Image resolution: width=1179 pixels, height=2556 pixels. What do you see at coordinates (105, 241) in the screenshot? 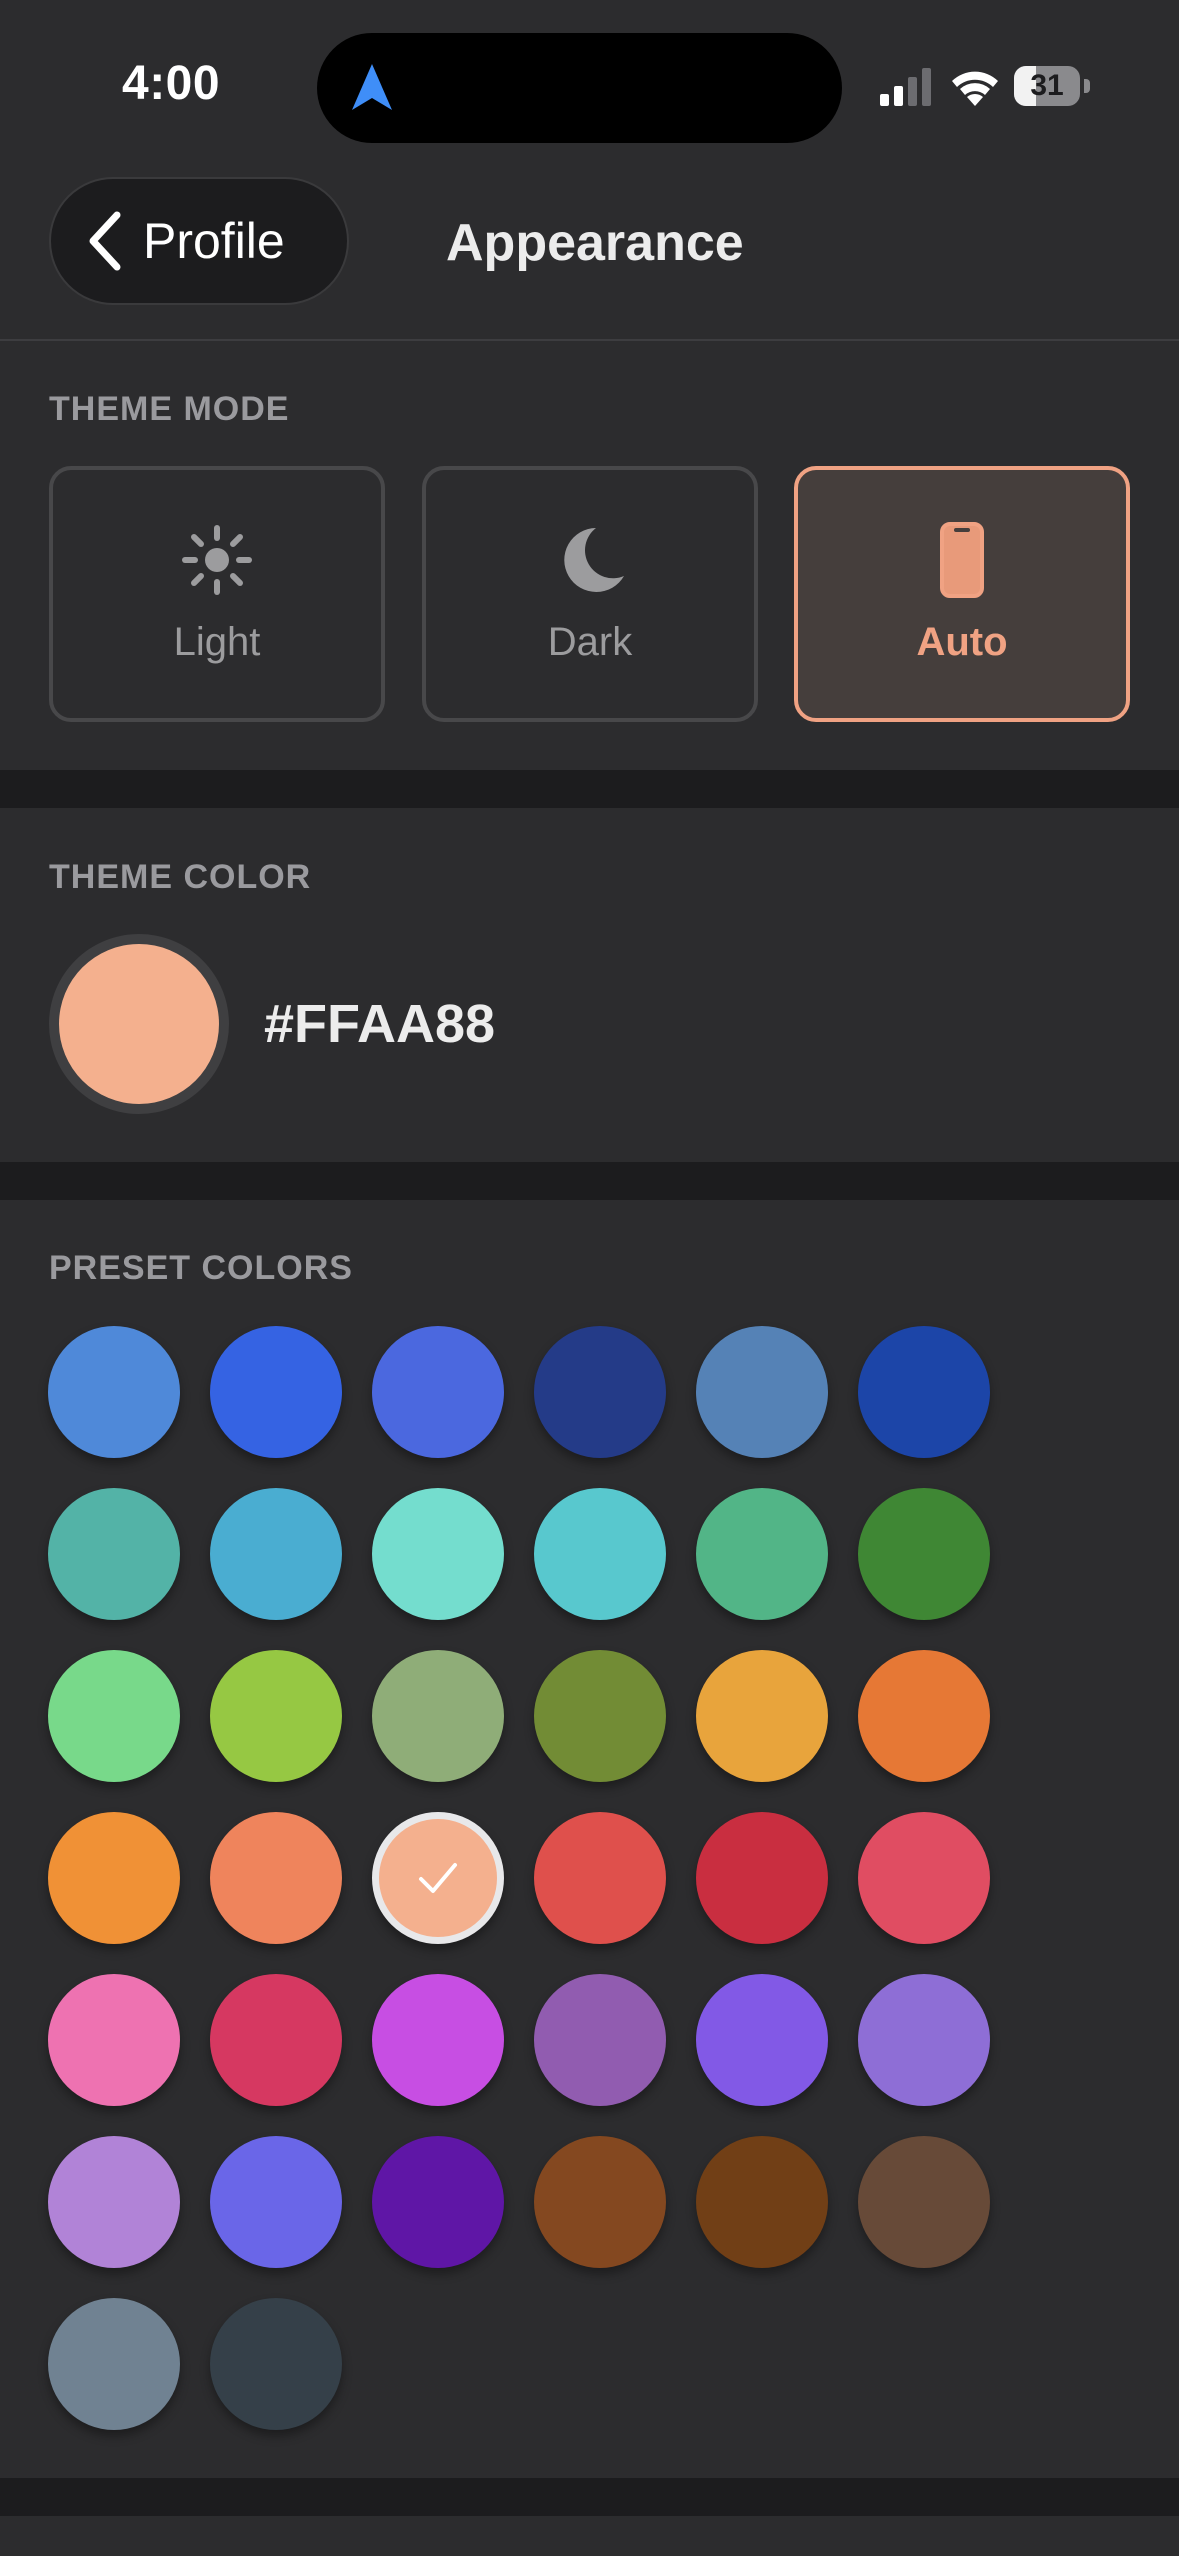
I see `chevron-left-icon` at bounding box center [105, 241].